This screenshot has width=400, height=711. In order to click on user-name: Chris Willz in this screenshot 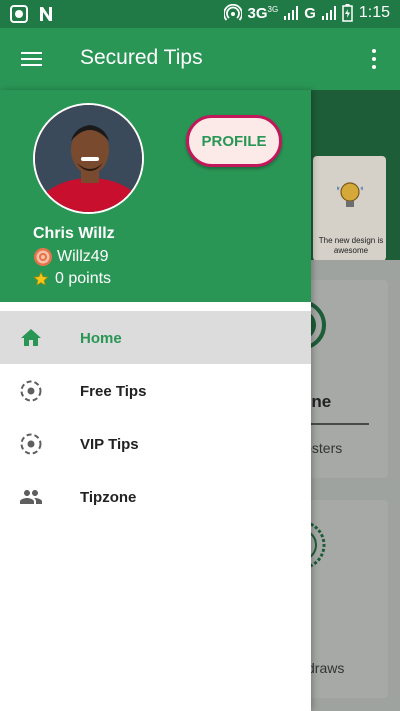, I will do `click(74, 233)`.